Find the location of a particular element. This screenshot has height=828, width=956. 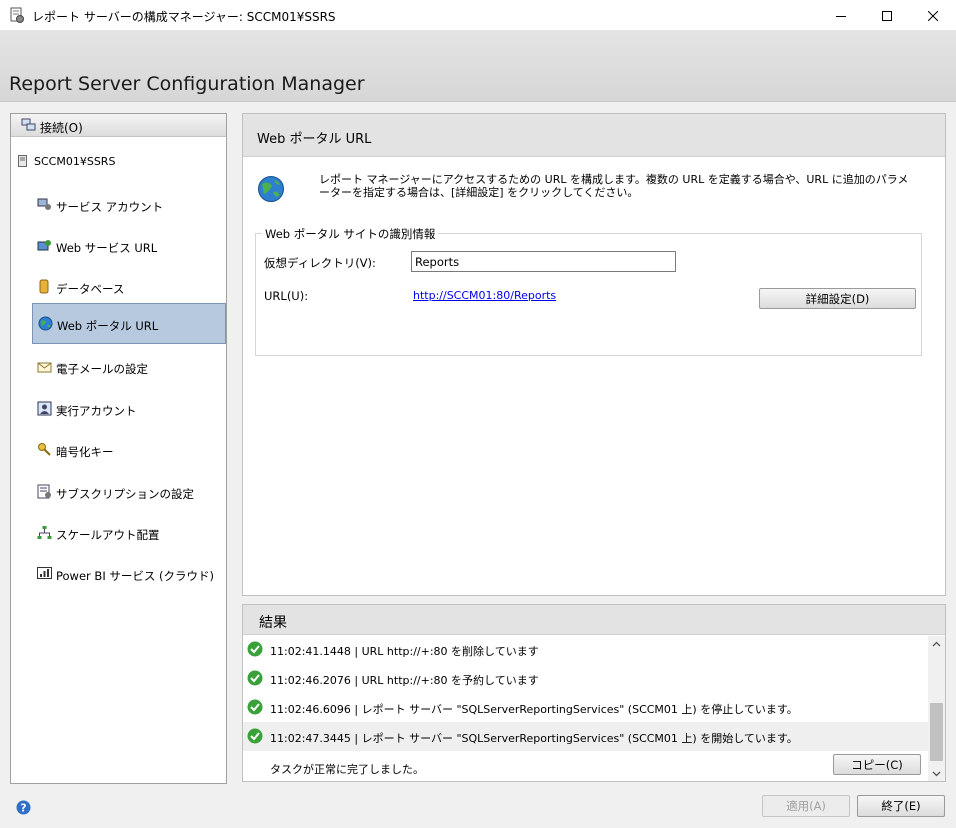

subscription-icon is located at coordinates (44, 491).